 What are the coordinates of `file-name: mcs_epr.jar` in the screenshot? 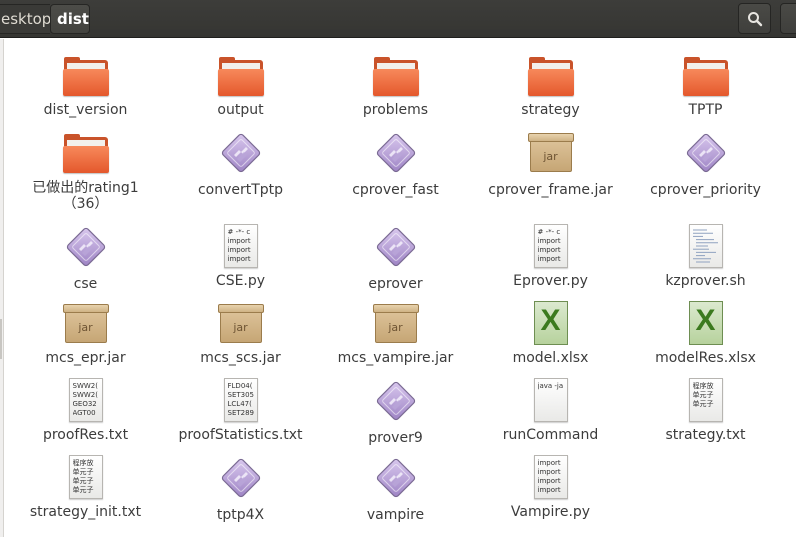 It's located at (85, 358).